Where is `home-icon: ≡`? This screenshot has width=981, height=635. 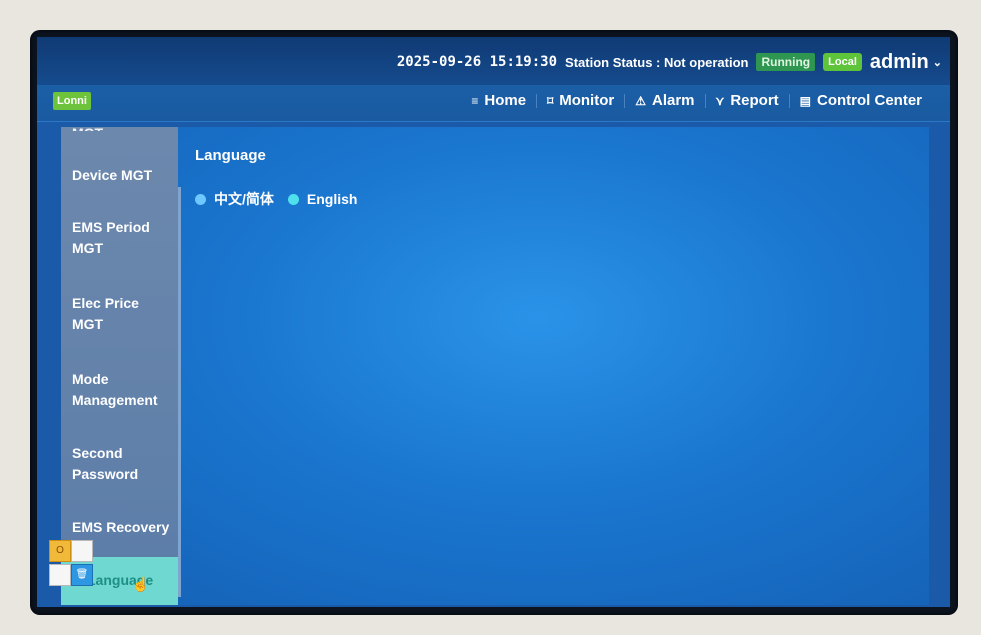
home-icon: ≡ is located at coordinates (475, 100).